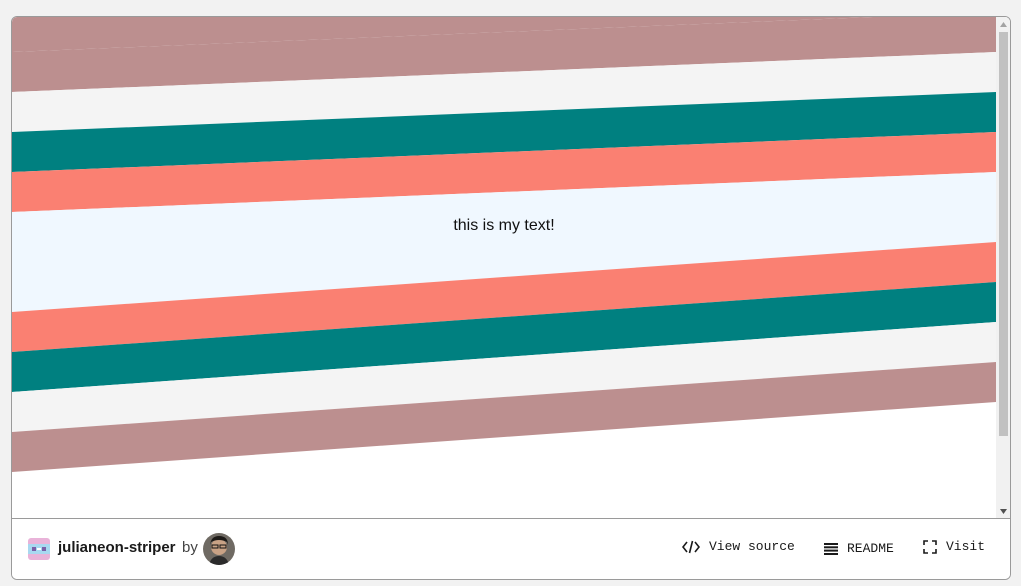 The height and width of the screenshot is (586, 1021). What do you see at coordinates (691, 547) in the screenshot?
I see `code-icon` at bounding box center [691, 547].